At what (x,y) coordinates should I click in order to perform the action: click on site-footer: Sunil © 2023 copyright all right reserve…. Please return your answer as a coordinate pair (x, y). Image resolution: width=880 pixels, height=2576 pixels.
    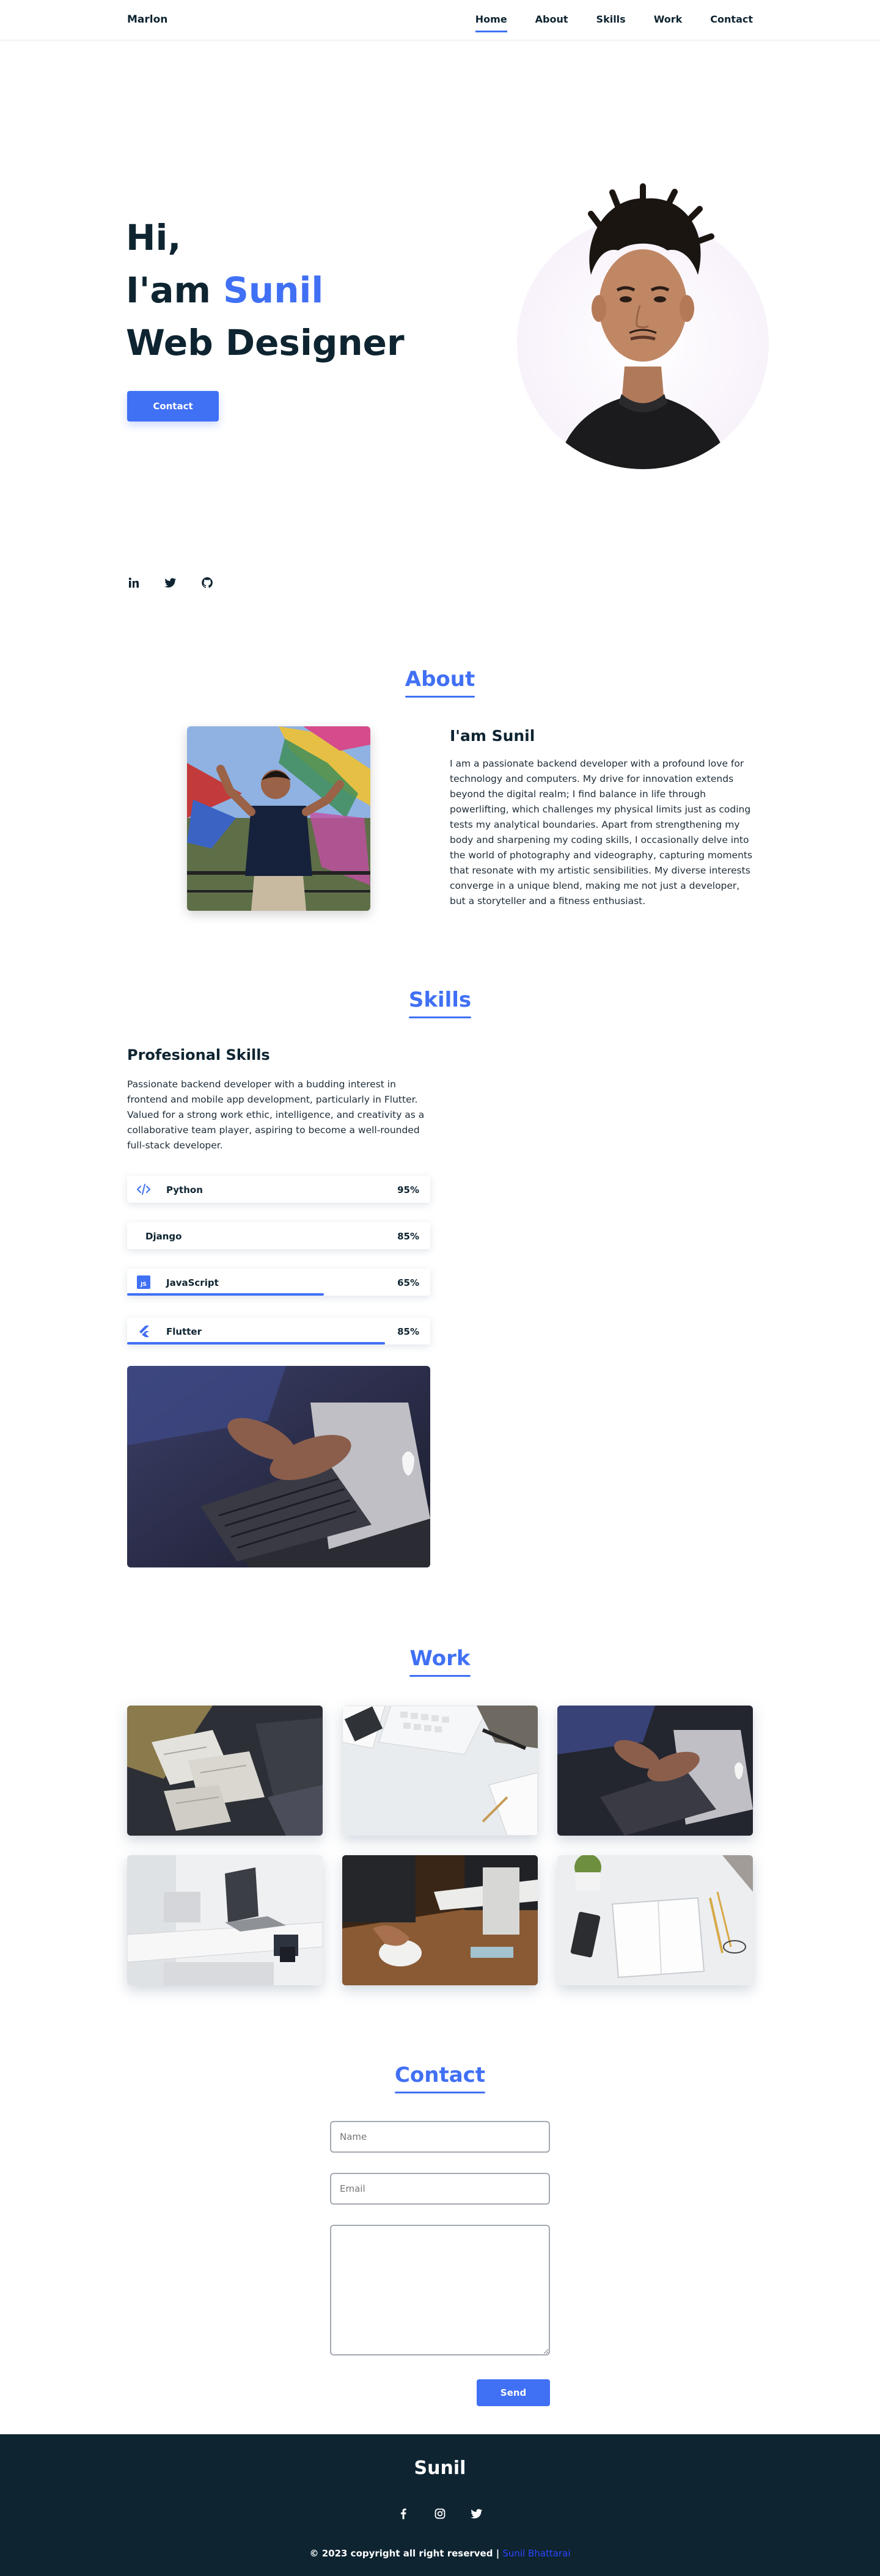
    Looking at the image, I should click on (440, 2505).